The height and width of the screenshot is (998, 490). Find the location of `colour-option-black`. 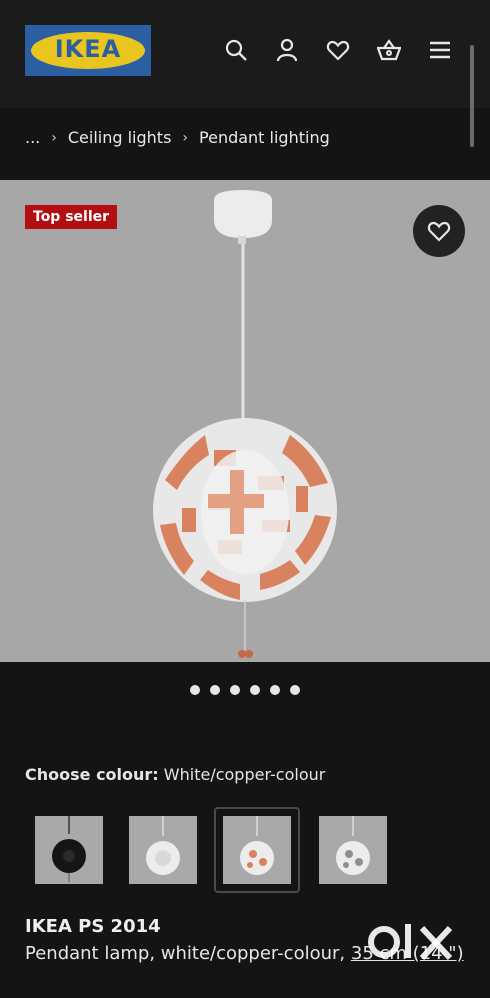

colour-option-black is located at coordinates (69, 850).